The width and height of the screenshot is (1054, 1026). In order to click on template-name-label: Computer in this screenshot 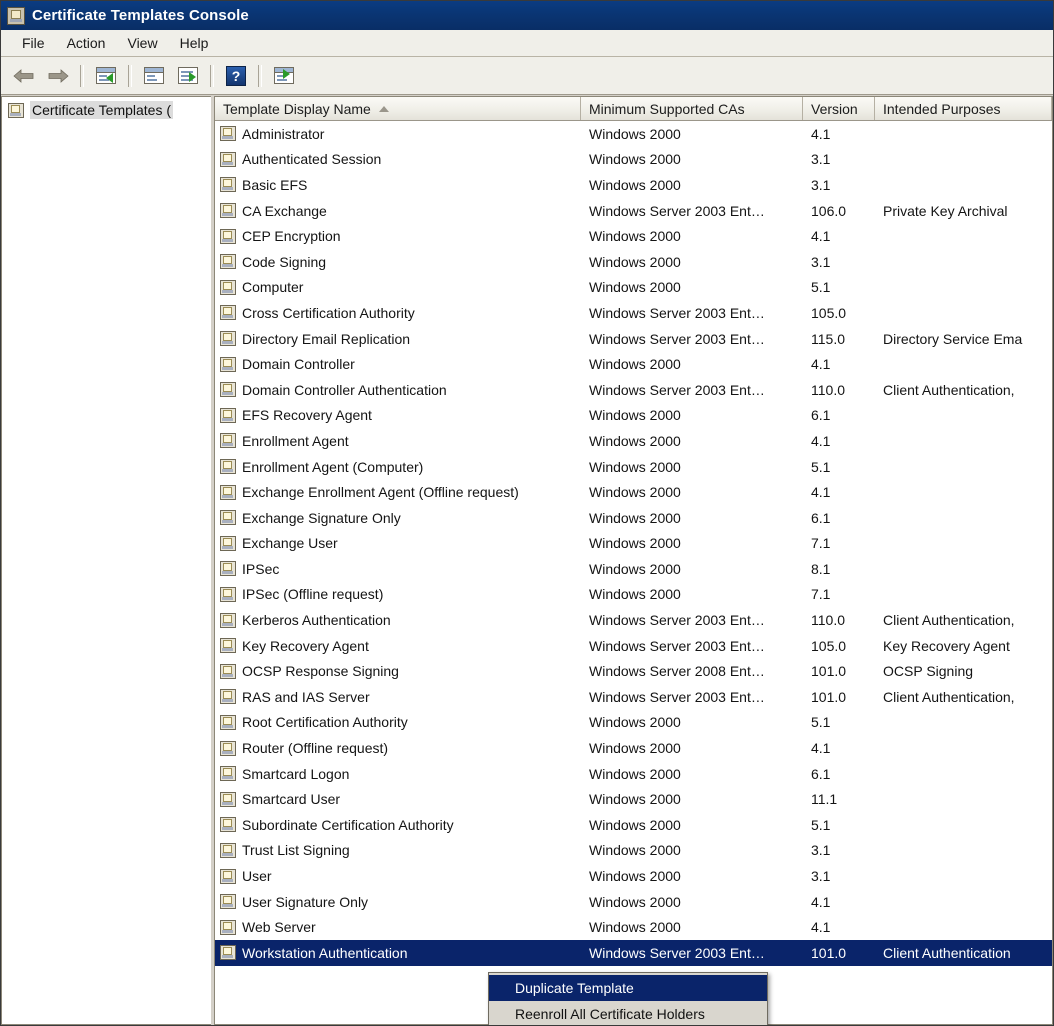, I will do `click(273, 287)`.